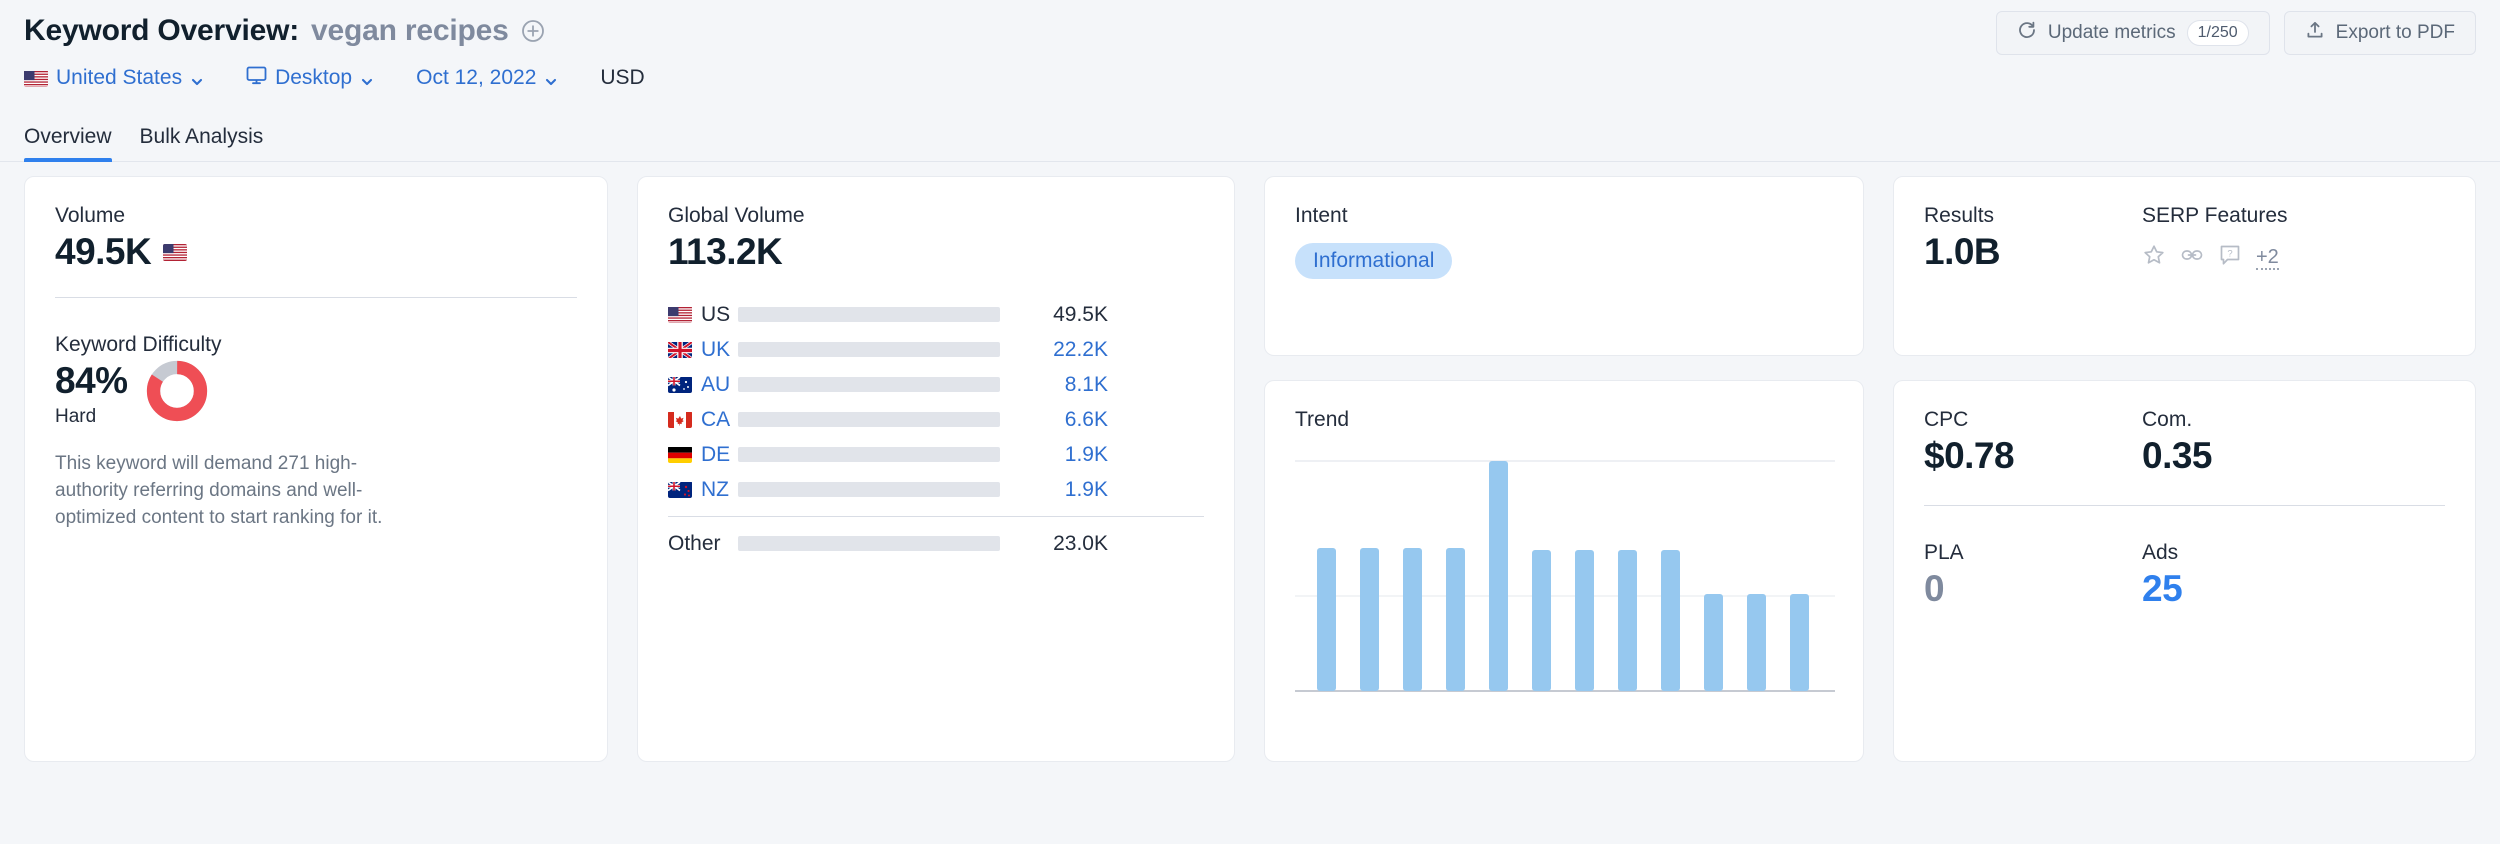 Image resolution: width=2500 pixels, height=844 pixels. Describe the element at coordinates (2033, 443) in the screenshot. I see `cpc-block: CPC $0.78` at that location.